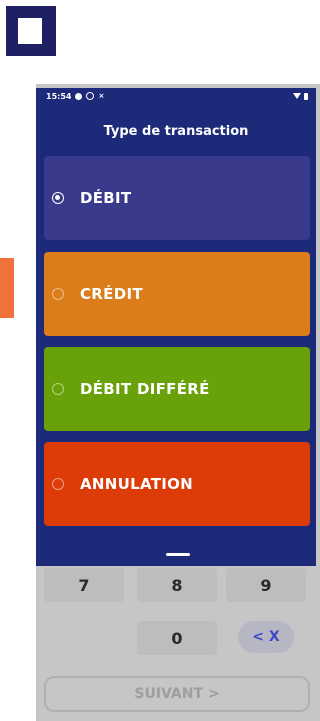 This screenshot has width=320, height=721. I want to click on radio-selected-icon, so click(58, 198).